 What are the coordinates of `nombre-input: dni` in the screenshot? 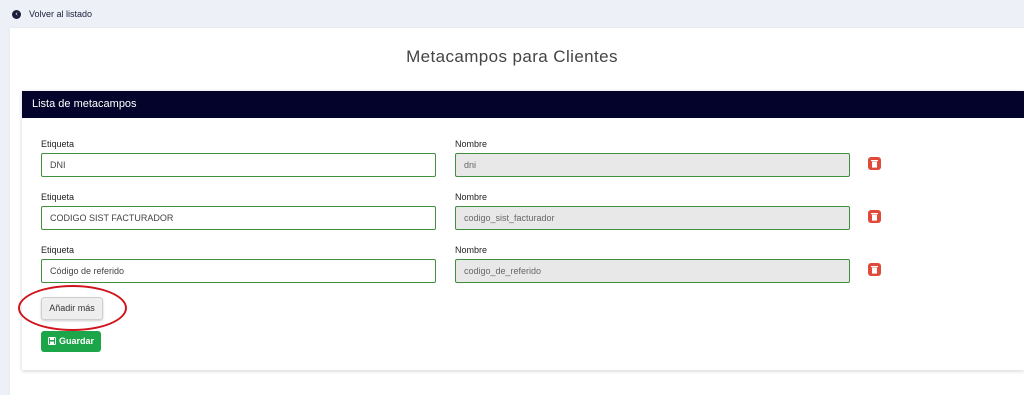 It's located at (652, 165).